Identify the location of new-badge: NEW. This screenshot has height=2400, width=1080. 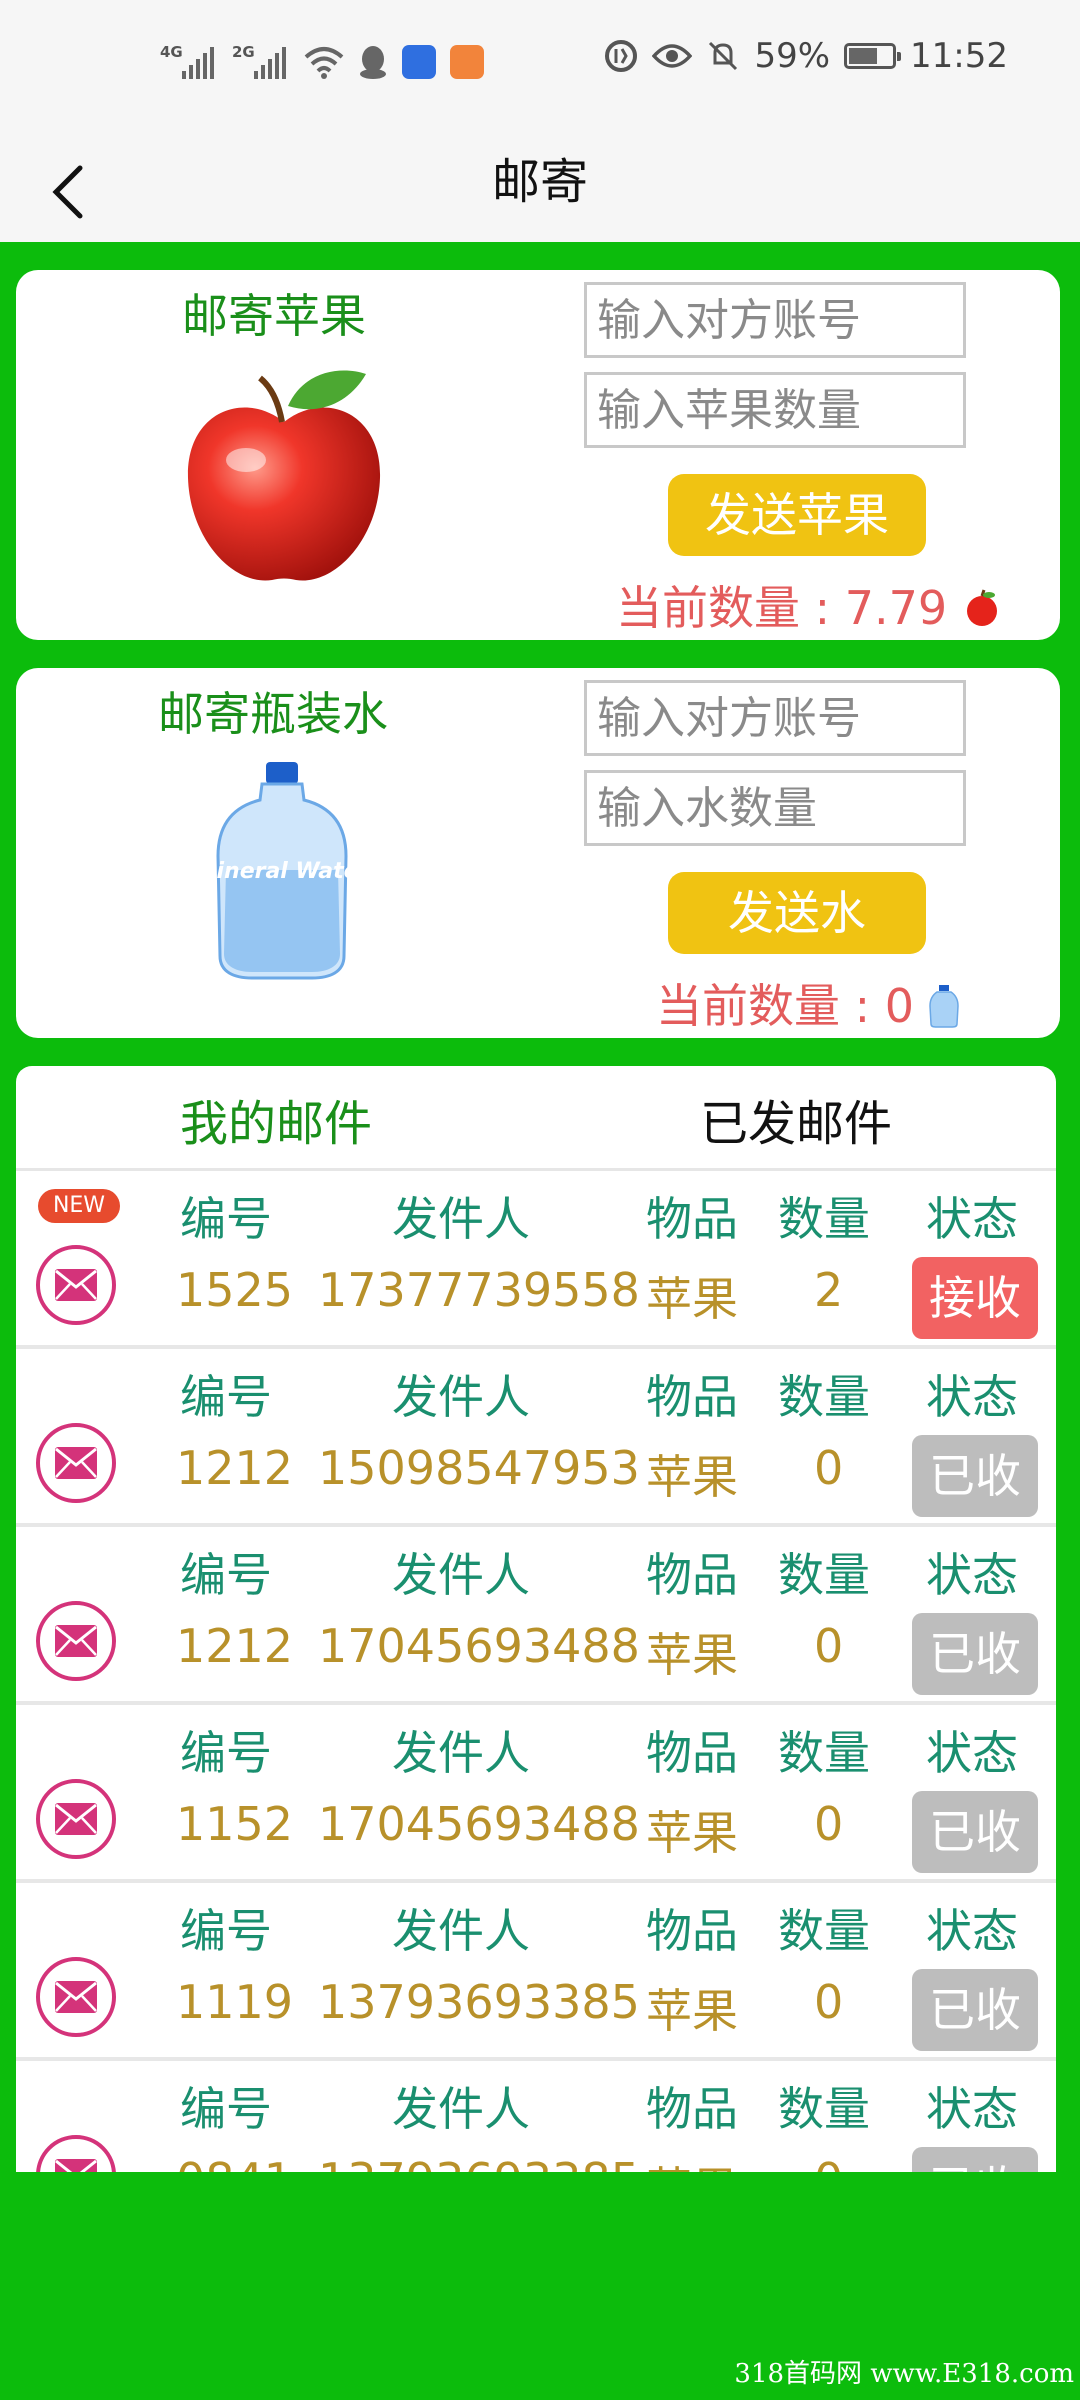
(79, 1206).